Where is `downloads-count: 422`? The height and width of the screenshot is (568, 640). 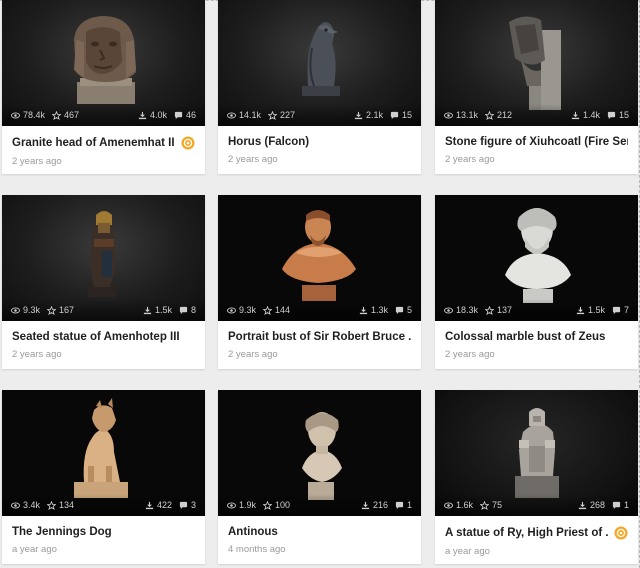
downloads-count: 422 is located at coordinates (164, 505).